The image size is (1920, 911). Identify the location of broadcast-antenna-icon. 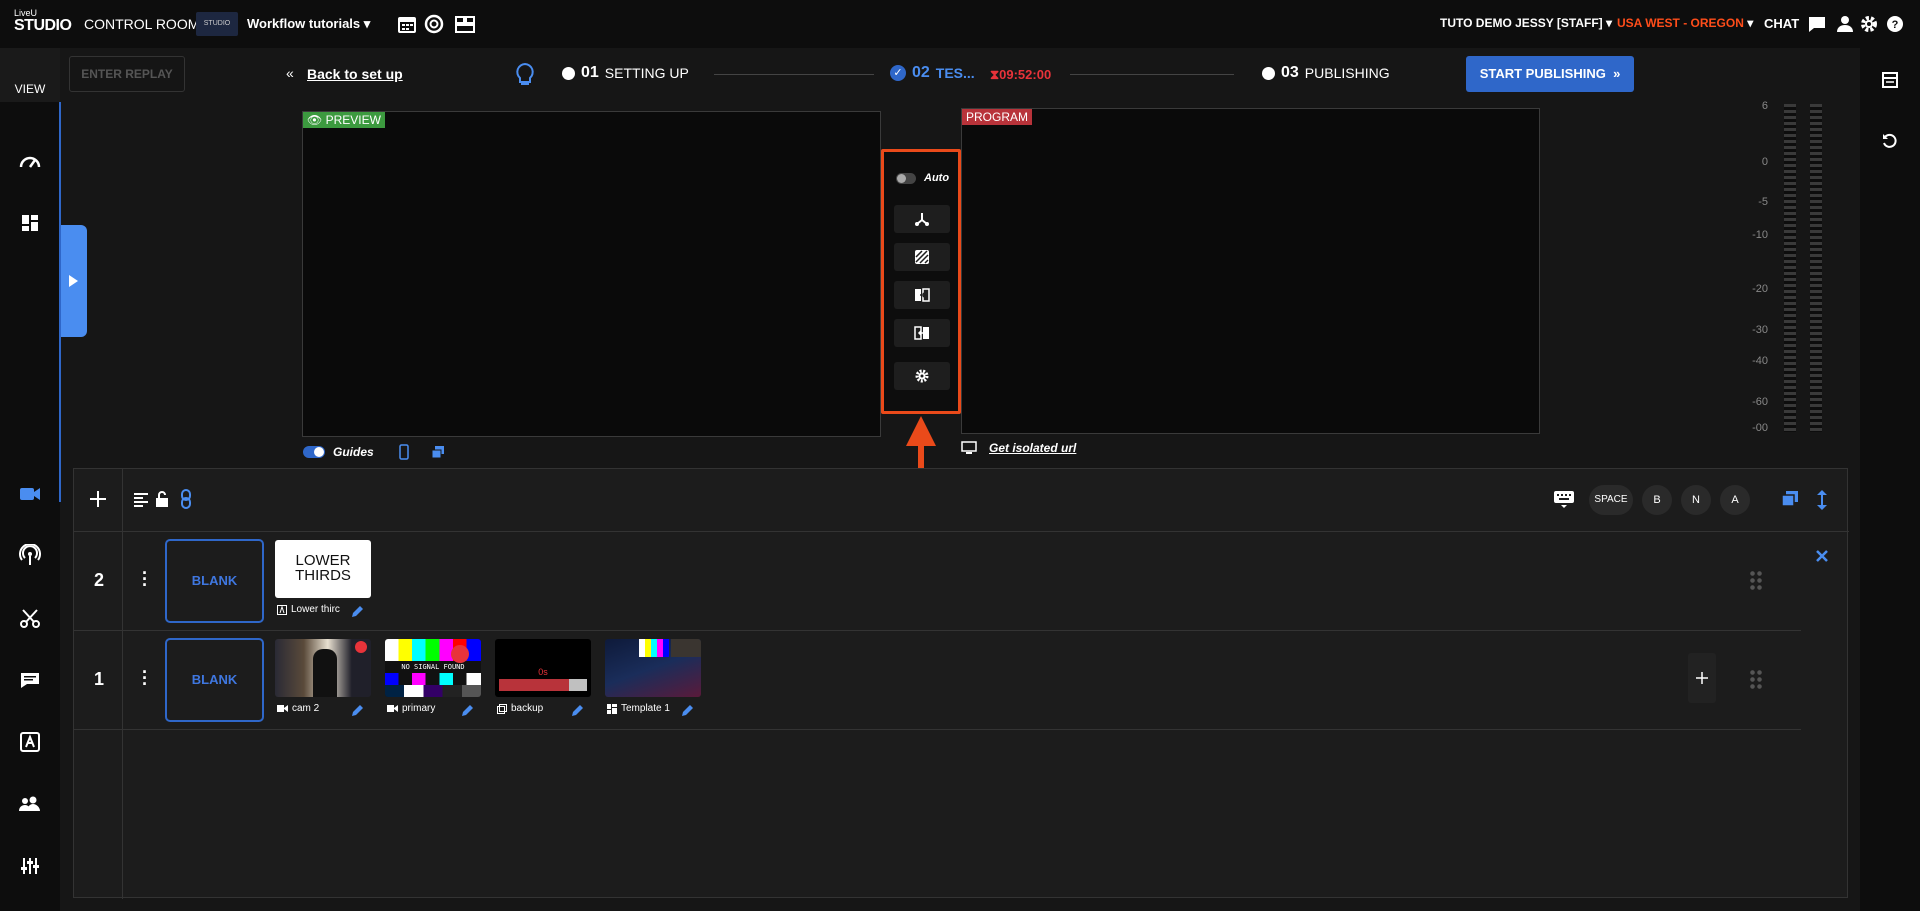
(30, 556).